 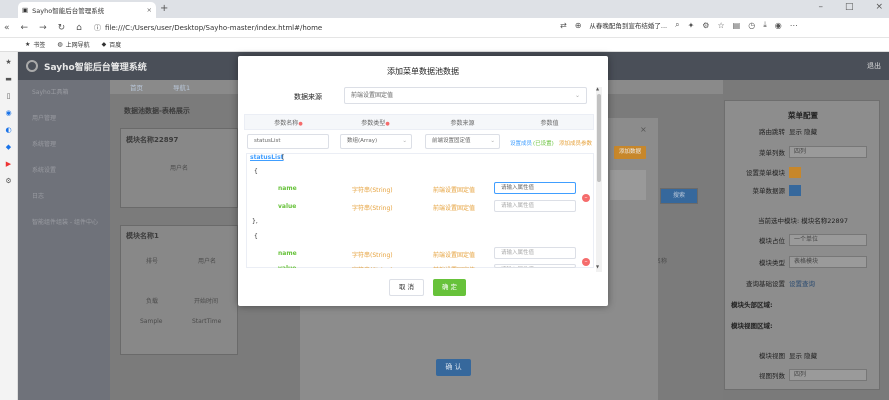 What do you see at coordinates (64, 197) in the screenshot?
I see `sidebar-item: 日志` at bounding box center [64, 197].